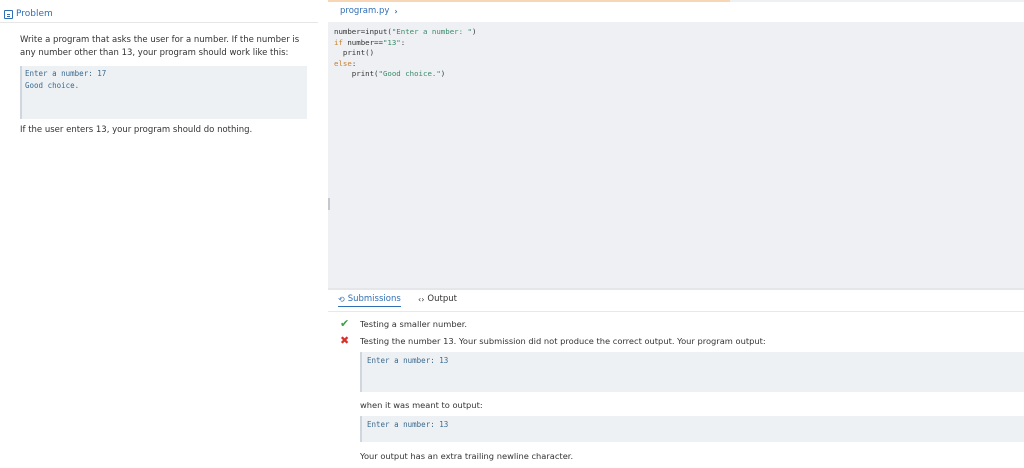 The image size is (1024, 468). What do you see at coordinates (341, 299) in the screenshot?
I see `history-icon: ⟲` at bounding box center [341, 299].